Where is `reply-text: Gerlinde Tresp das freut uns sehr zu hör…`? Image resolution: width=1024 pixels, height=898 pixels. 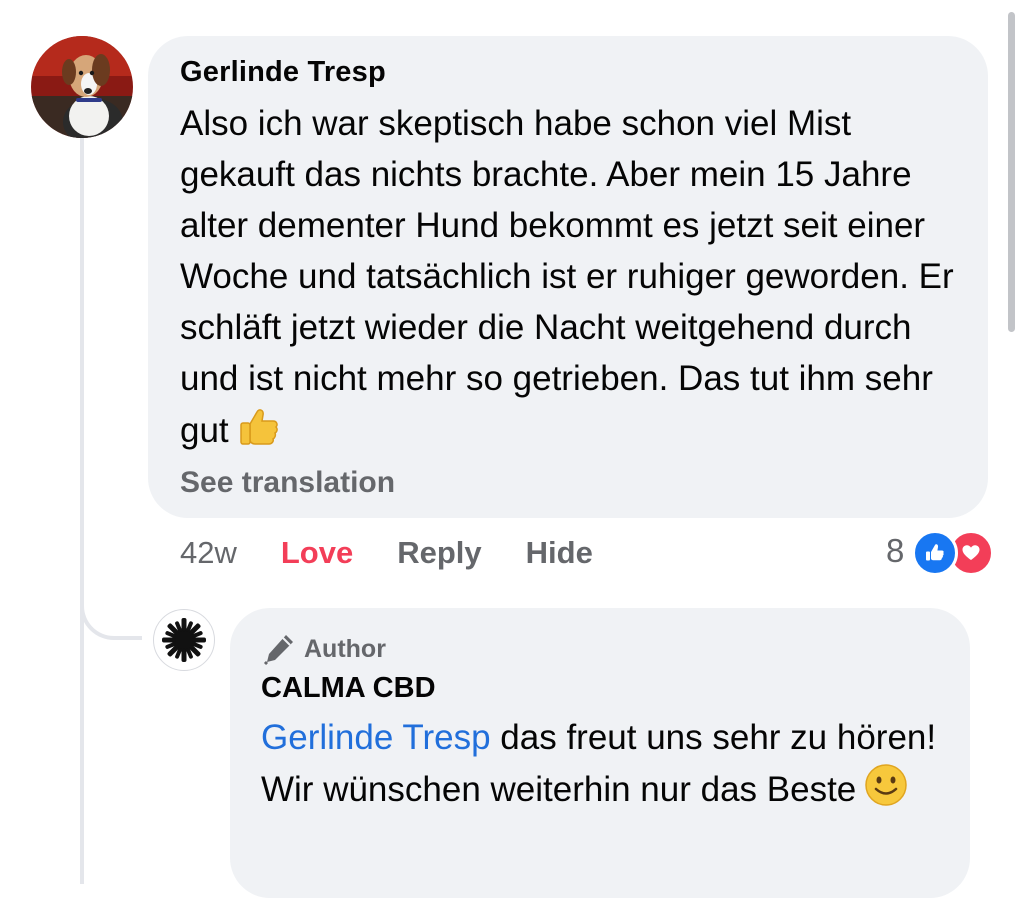
reply-text: Gerlinde Tresp das freut uns sehr zu hör… is located at coordinates (606, 766).